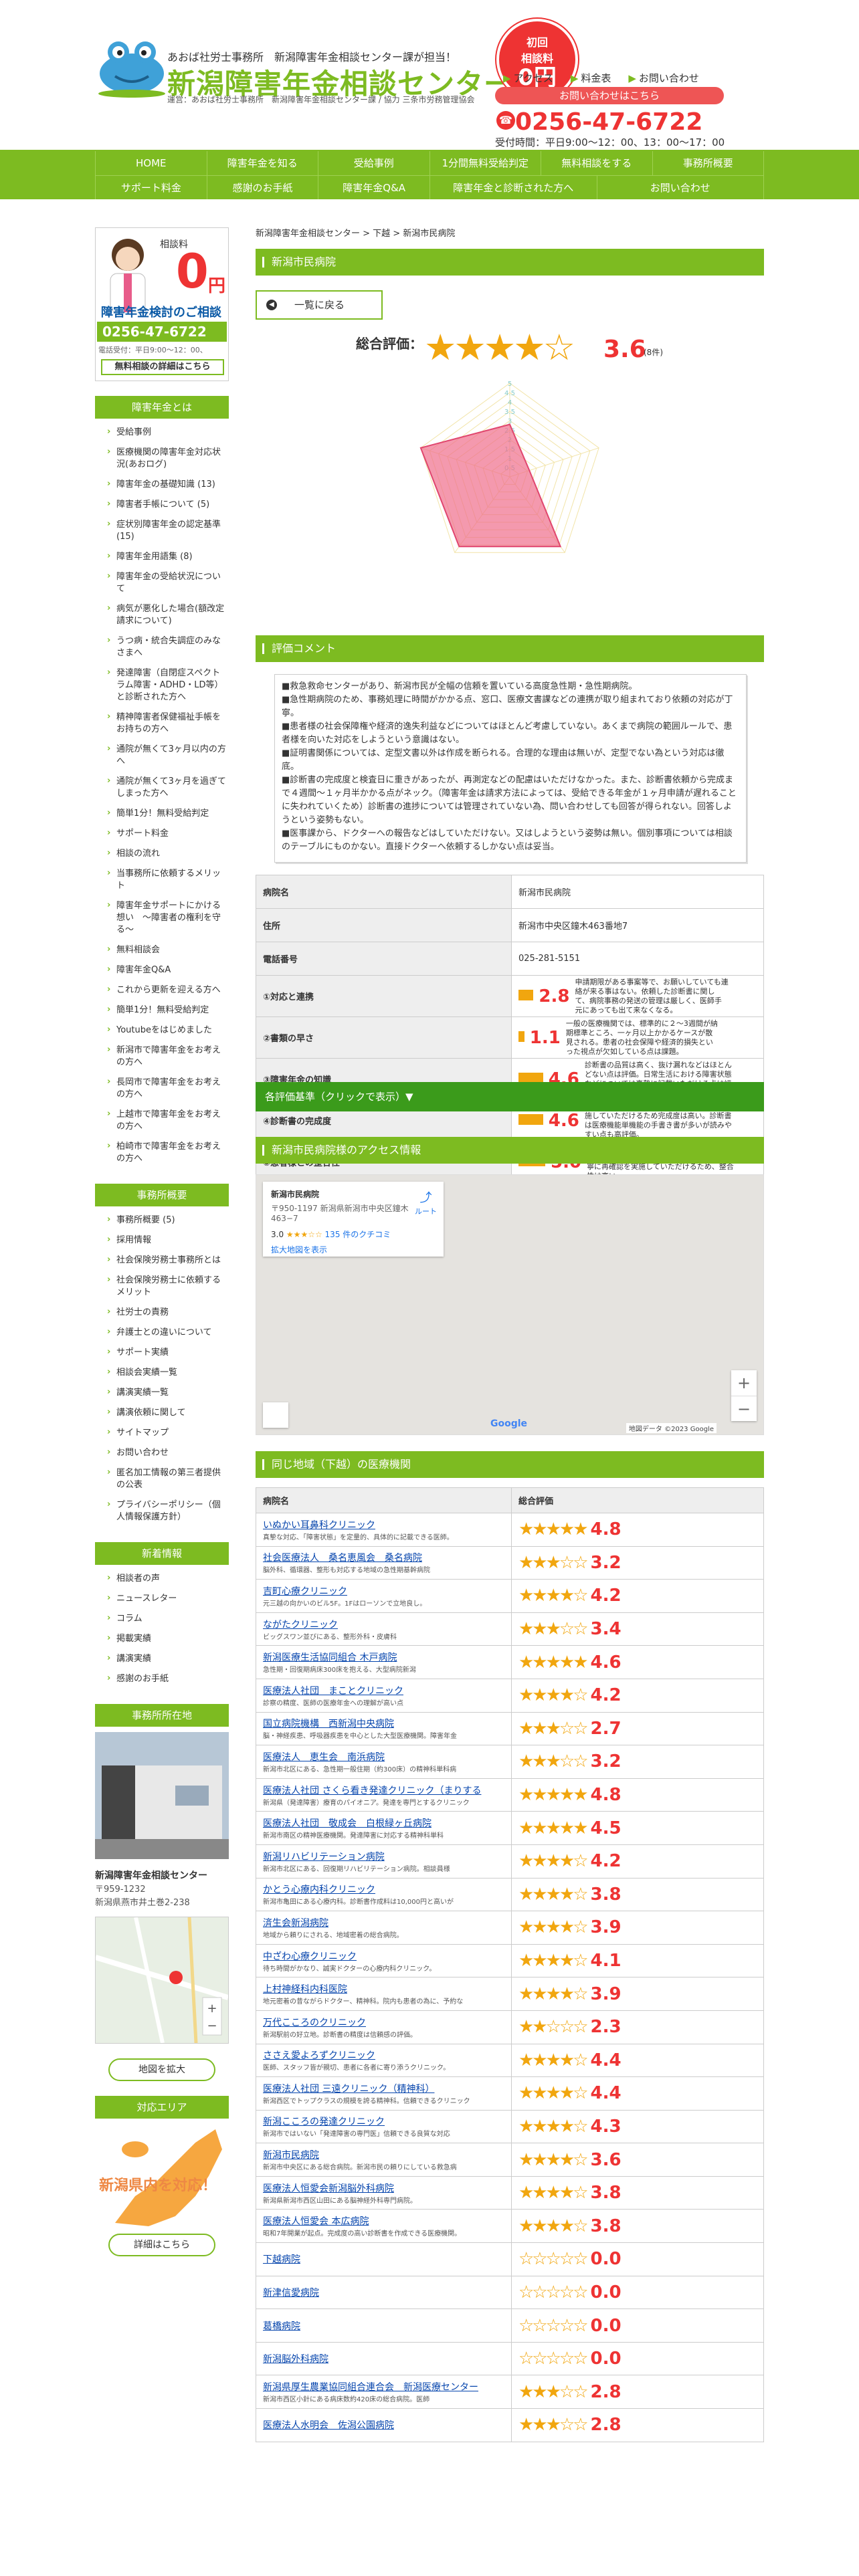 The image size is (859, 2576). I want to click on sidebar-about-item: 障害年金の基礎知識 (13), so click(168, 485).